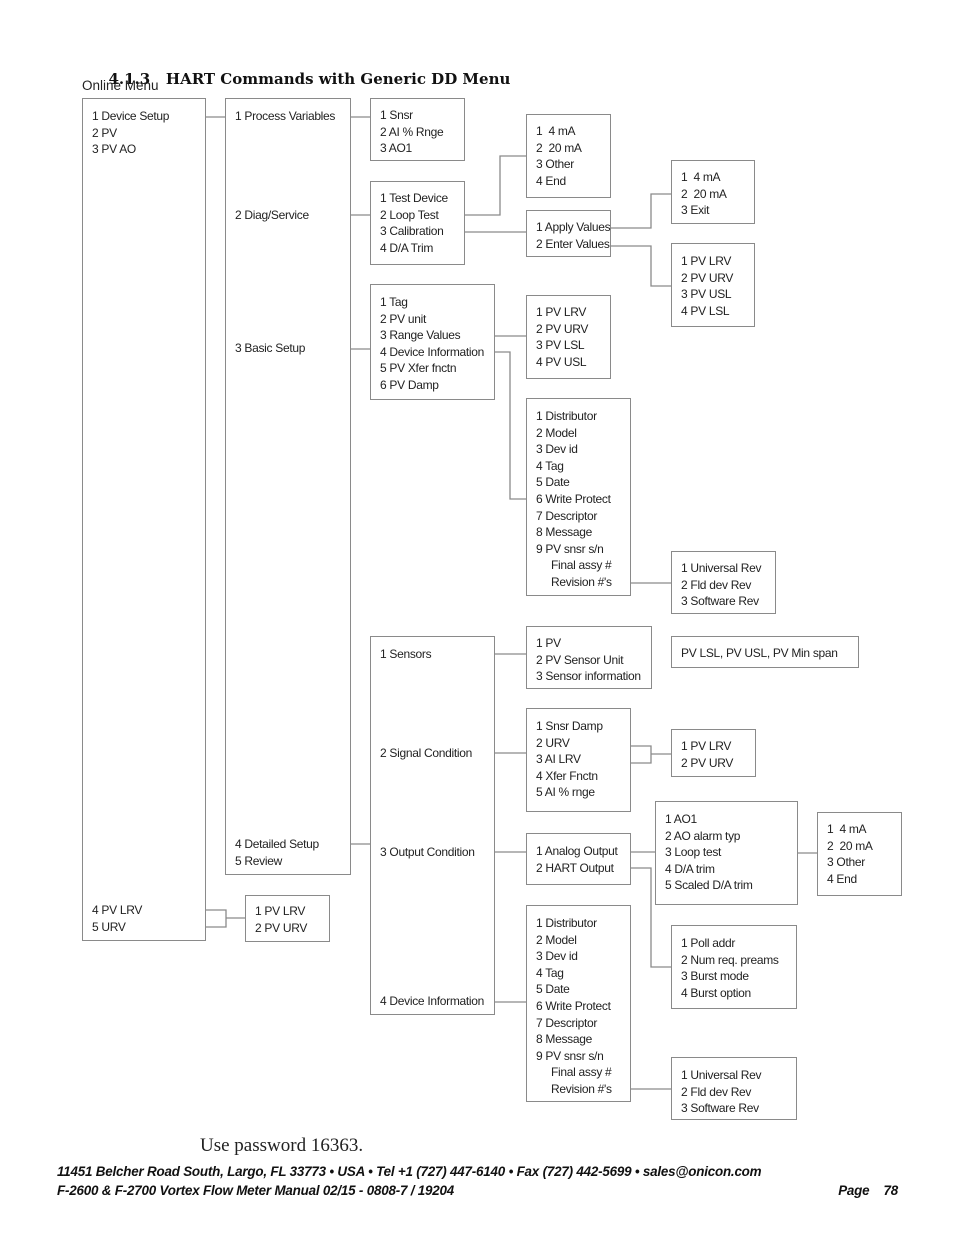 This screenshot has height=1235, width=954. Describe the element at coordinates (426, 753) in the screenshot. I see `menu-item-signal-condition: 2 Signal Condition` at that location.